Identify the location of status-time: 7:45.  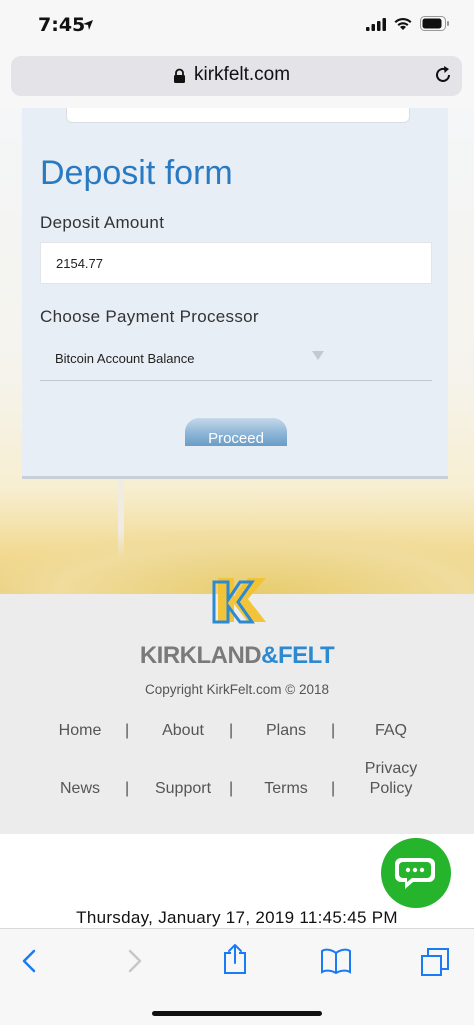
(62, 25).